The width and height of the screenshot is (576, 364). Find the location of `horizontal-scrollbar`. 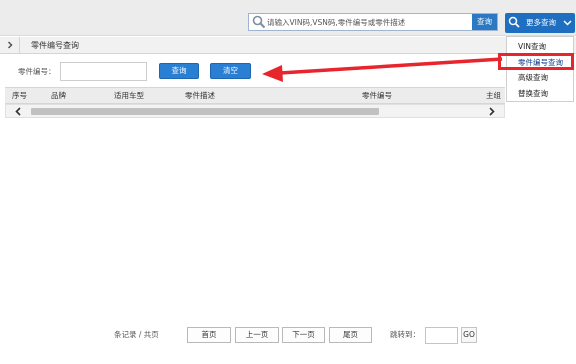

horizontal-scrollbar is located at coordinates (255, 111).